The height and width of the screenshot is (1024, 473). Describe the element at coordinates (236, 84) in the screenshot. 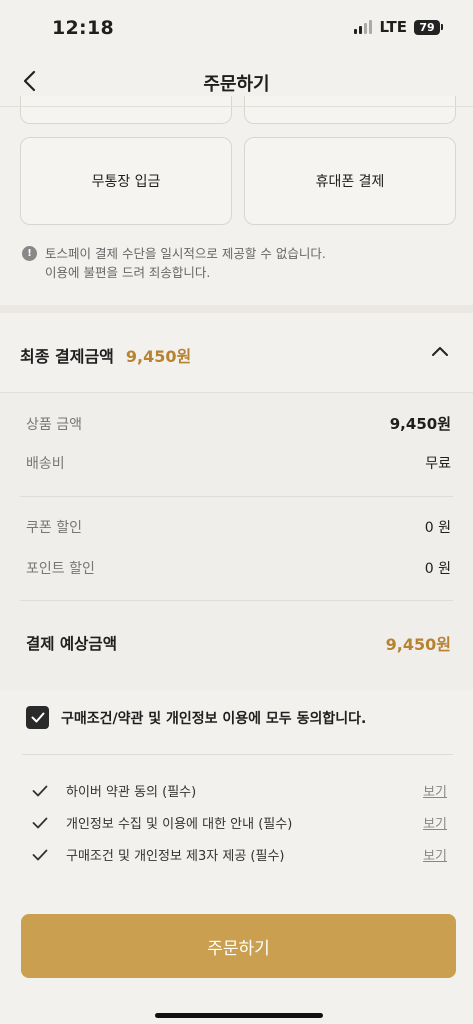

I see `page-title: 주문하기` at that location.